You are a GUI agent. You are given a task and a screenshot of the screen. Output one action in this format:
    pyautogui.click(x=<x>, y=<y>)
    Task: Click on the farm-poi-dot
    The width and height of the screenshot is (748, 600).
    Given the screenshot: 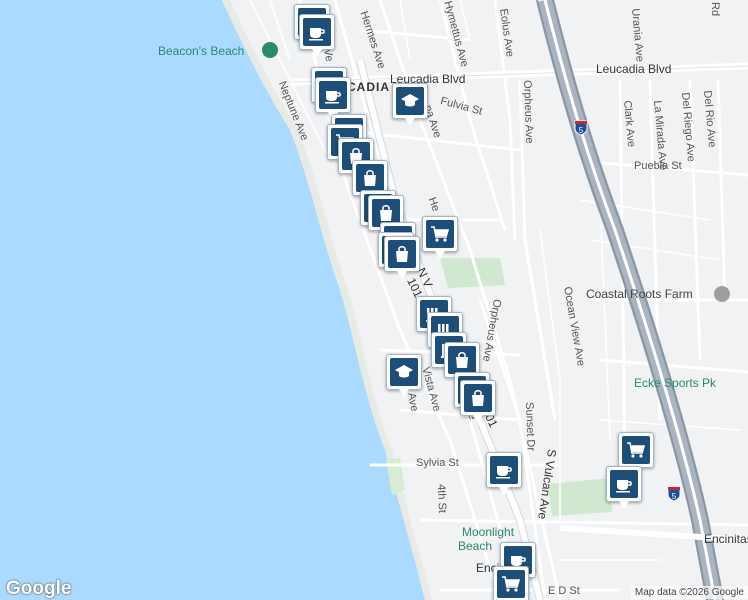 What is the action you would take?
    pyautogui.click(x=722, y=294)
    